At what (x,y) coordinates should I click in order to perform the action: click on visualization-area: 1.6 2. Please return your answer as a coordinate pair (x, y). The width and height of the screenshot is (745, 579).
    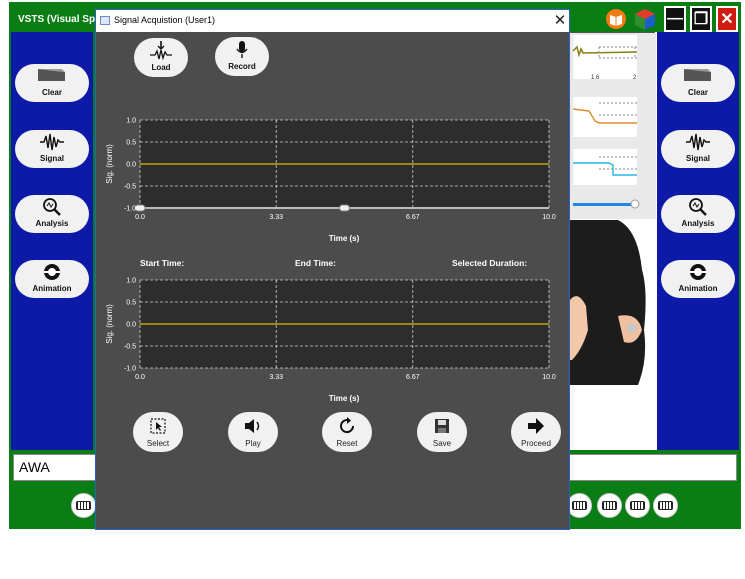
    Looking at the image, I should click on (612, 241).